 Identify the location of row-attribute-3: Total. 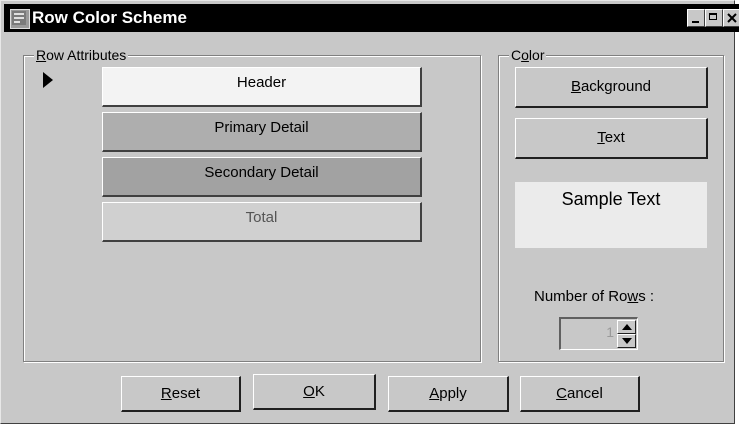
(262, 222).